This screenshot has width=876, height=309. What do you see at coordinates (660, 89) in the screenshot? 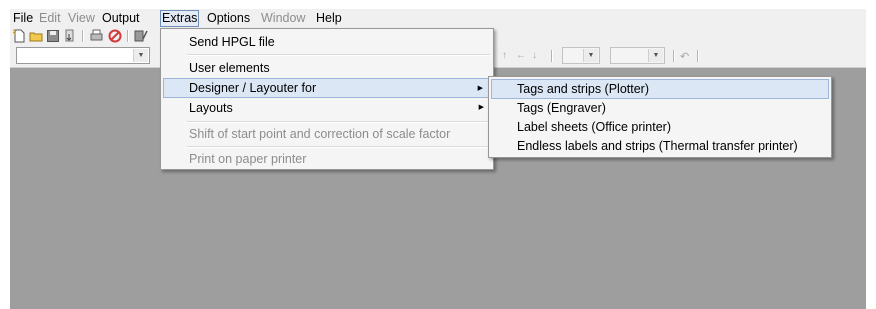
I see `submenu-item-tags-strips-plotter: Tags and strips (Plotter)` at bounding box center [660, 89].